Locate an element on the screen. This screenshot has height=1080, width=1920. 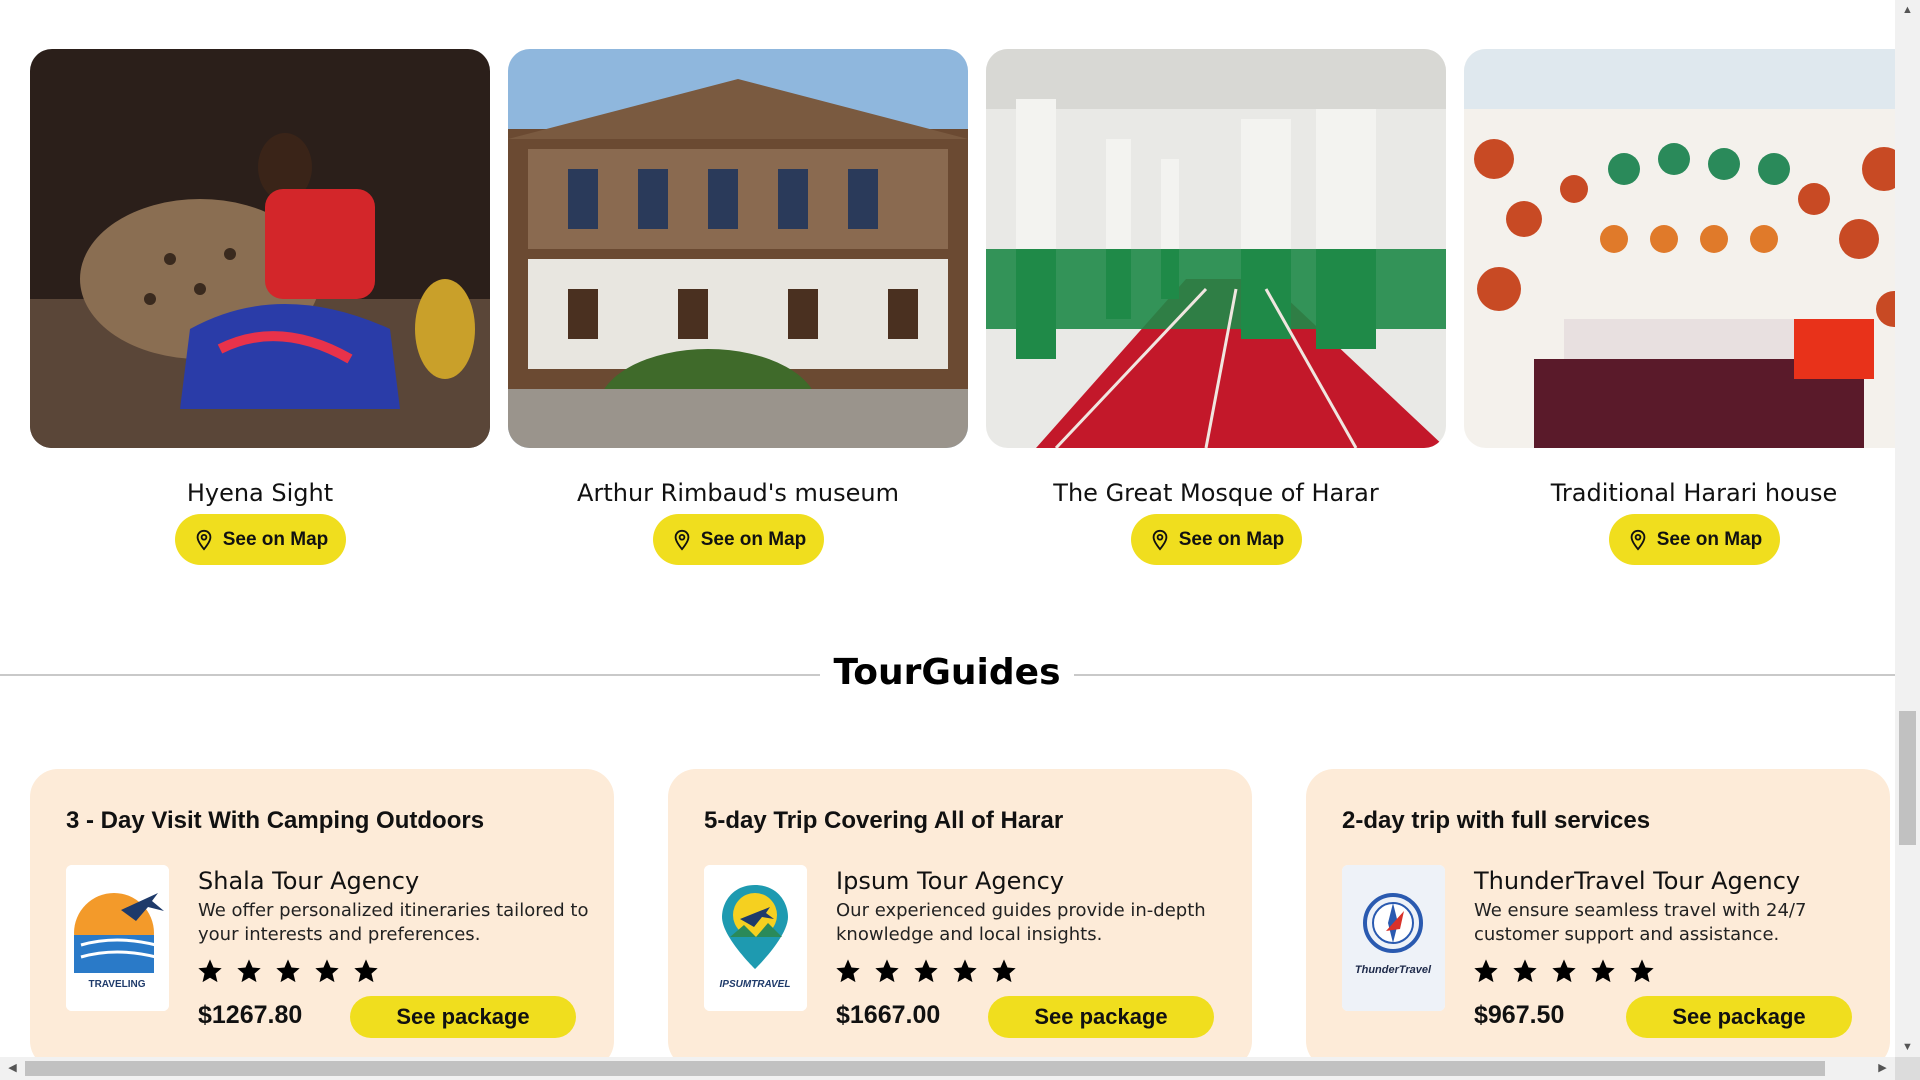
package-price: $967.50 is located at coordinates (1519, 1015).